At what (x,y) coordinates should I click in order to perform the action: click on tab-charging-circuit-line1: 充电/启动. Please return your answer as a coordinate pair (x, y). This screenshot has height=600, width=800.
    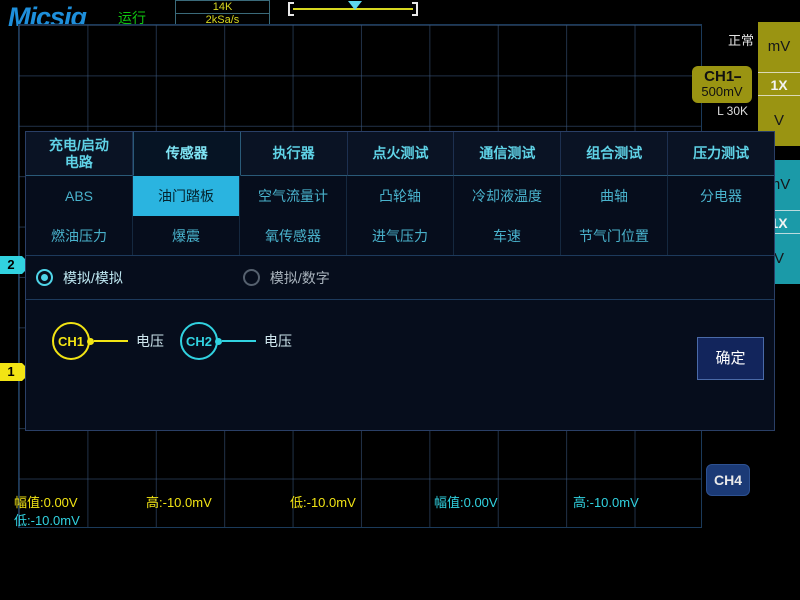
    Looking at the image, I should click on (78, 144).